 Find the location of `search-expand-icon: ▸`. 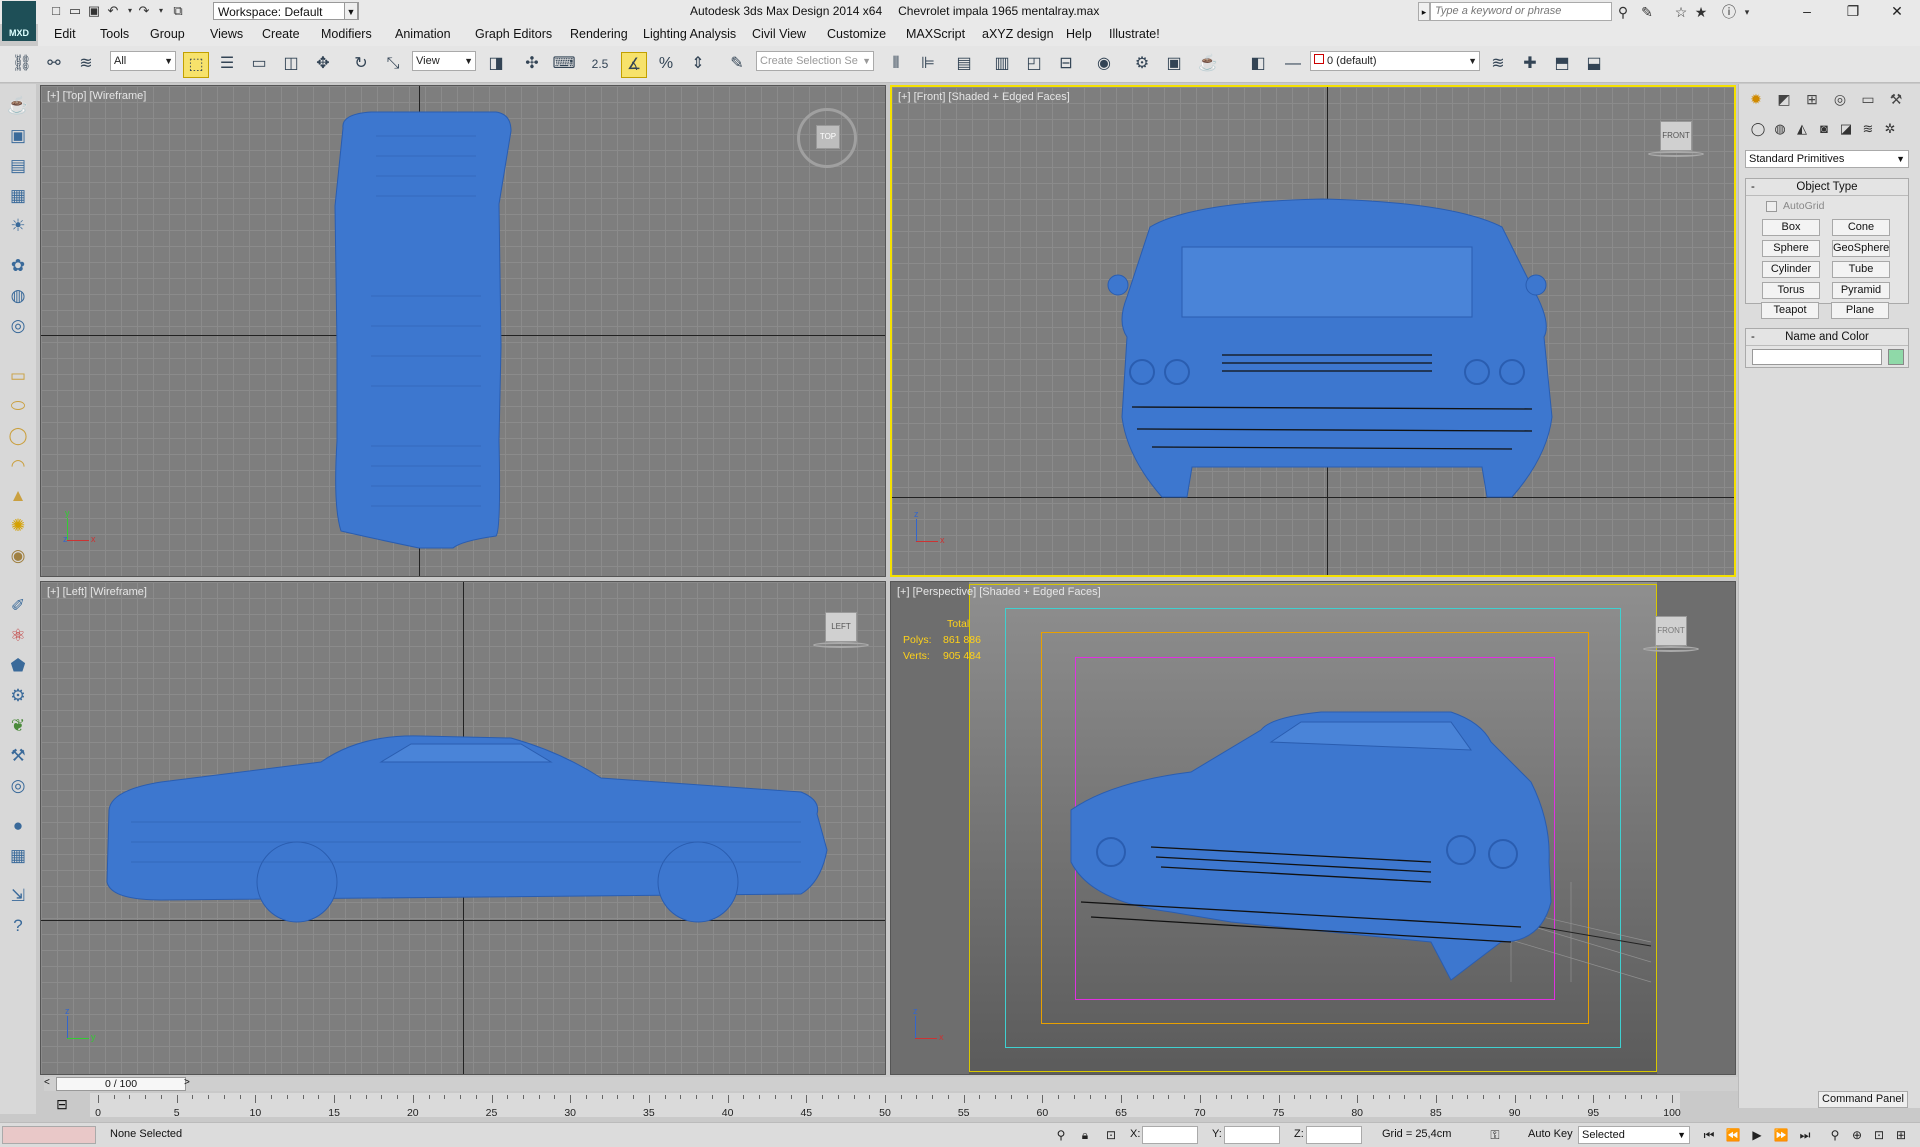

search-expand-icon: ▸ is located at coordinates (1424, 11).